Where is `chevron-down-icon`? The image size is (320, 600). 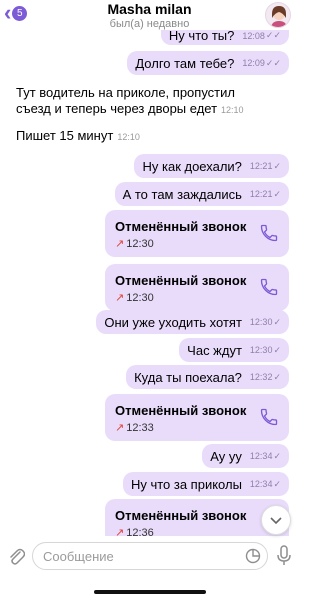 chevron-down-icon is located at coordinates (276, 521).